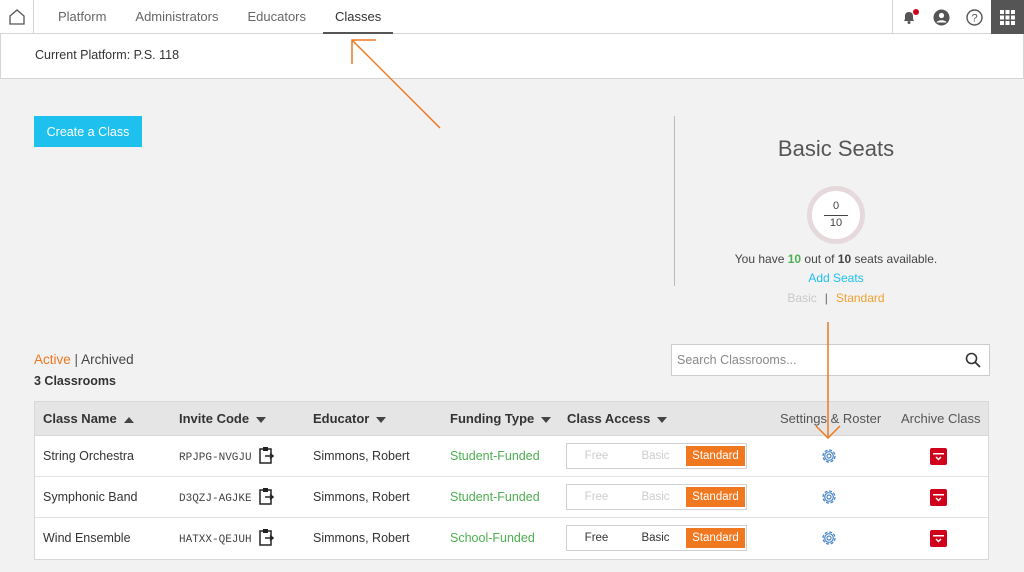 This screenshot has width=1024, height=572. I want to click on invite-code-cell: HATXX-QEJUH, so click(227, 538).